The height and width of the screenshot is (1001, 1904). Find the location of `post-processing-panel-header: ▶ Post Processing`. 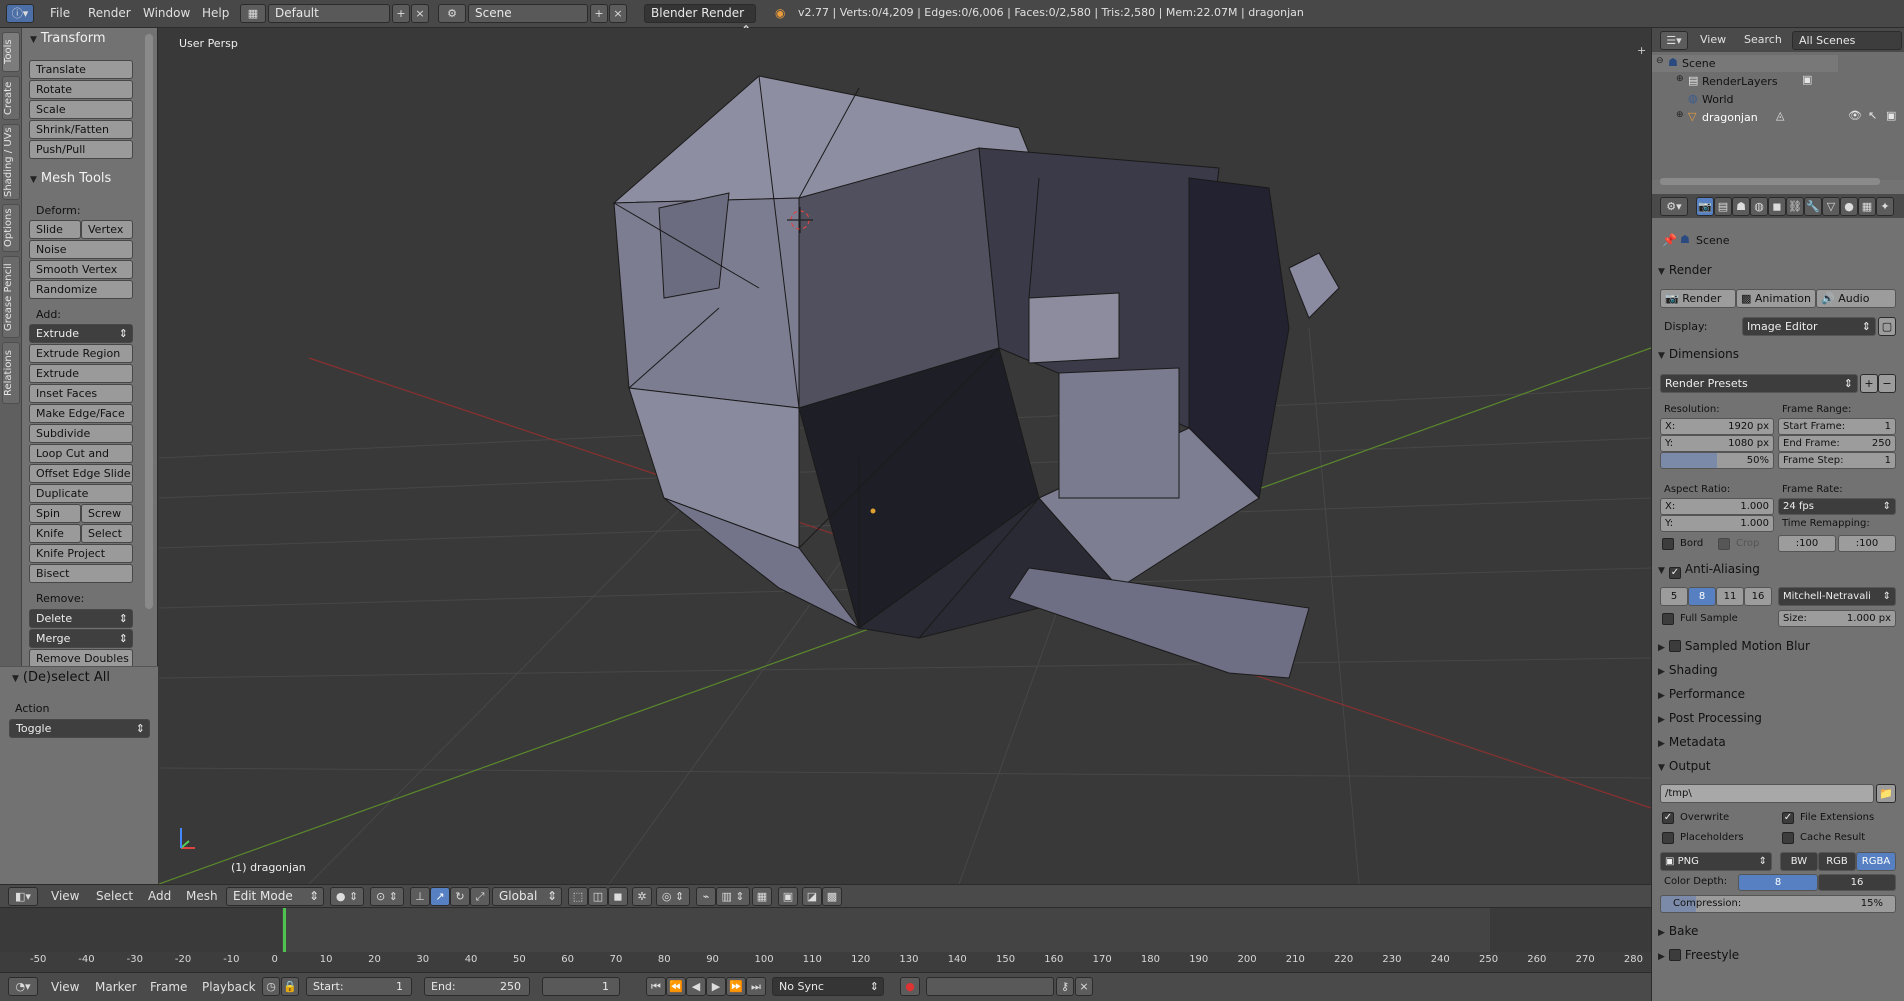

post-processing-panel-header: ▶ Post Processing is located at coordinates (1778, 718).